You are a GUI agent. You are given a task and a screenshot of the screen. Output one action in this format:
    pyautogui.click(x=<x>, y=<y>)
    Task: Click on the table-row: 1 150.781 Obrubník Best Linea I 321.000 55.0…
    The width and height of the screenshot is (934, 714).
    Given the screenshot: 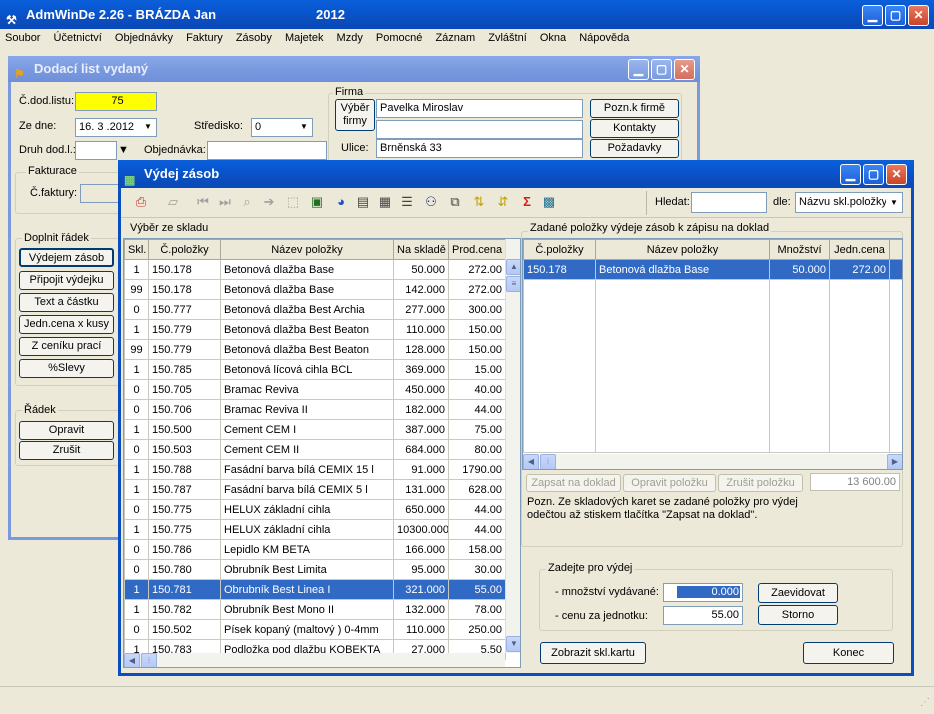 What is the action you would take?
    pyautogui.click(x=315, y=589)
    